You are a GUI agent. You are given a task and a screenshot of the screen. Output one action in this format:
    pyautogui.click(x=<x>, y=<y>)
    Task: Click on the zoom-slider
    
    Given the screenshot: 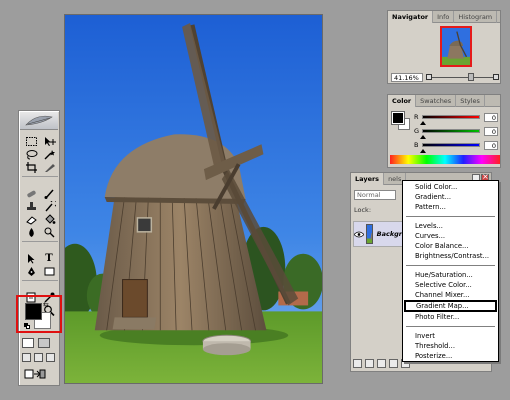 What is the action you would take?
    pyautogui.click(x=462, y=77)
    